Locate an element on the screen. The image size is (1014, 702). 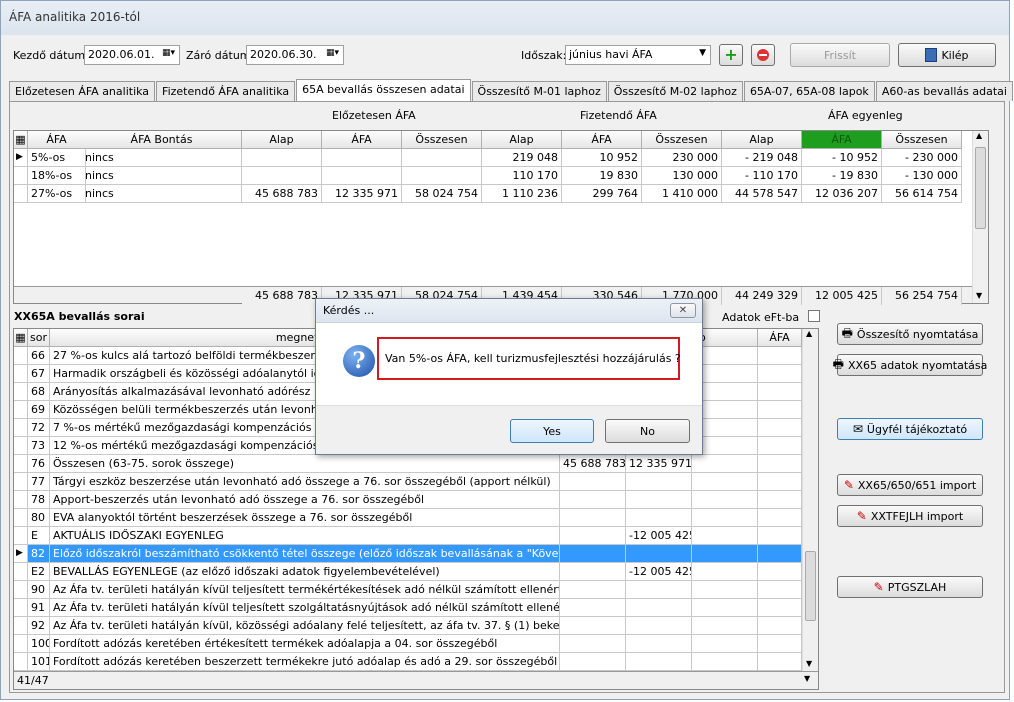
grid-cell: 10 952 is located at coordinates (602, 158).